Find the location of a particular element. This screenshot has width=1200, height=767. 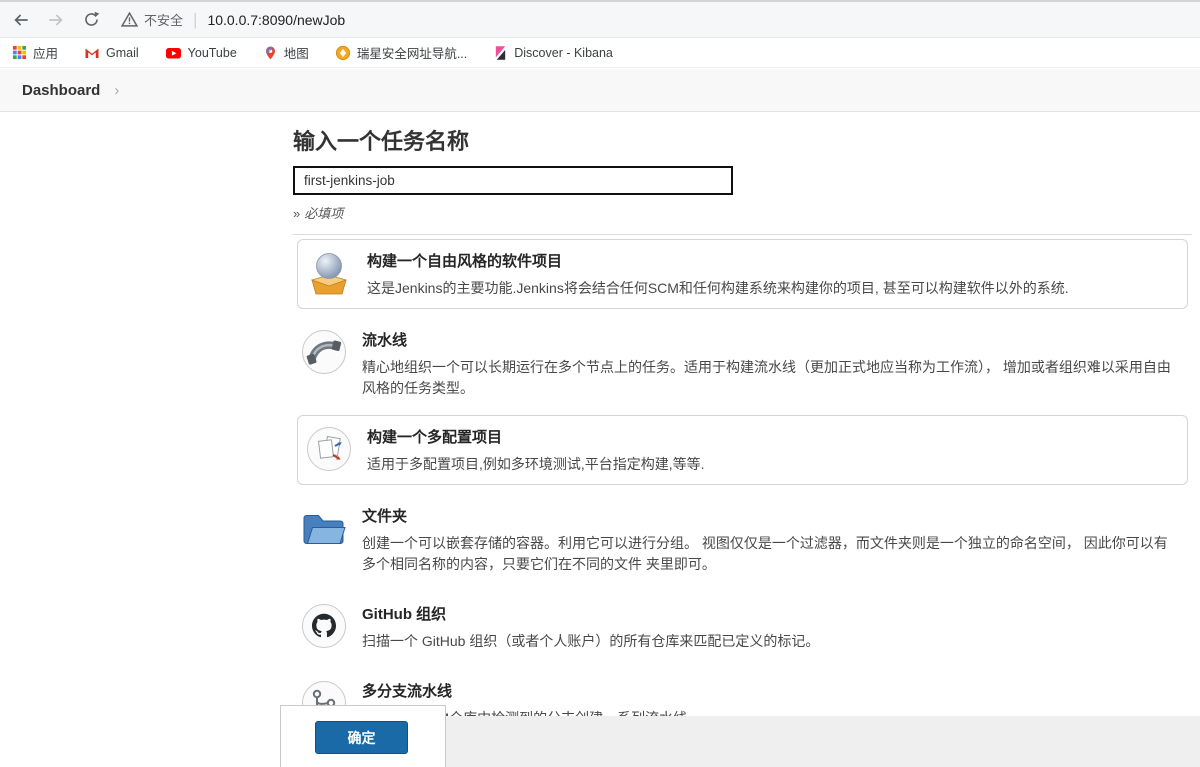

bookmark-gmail: Gmail is located at coordinates (111, 53).